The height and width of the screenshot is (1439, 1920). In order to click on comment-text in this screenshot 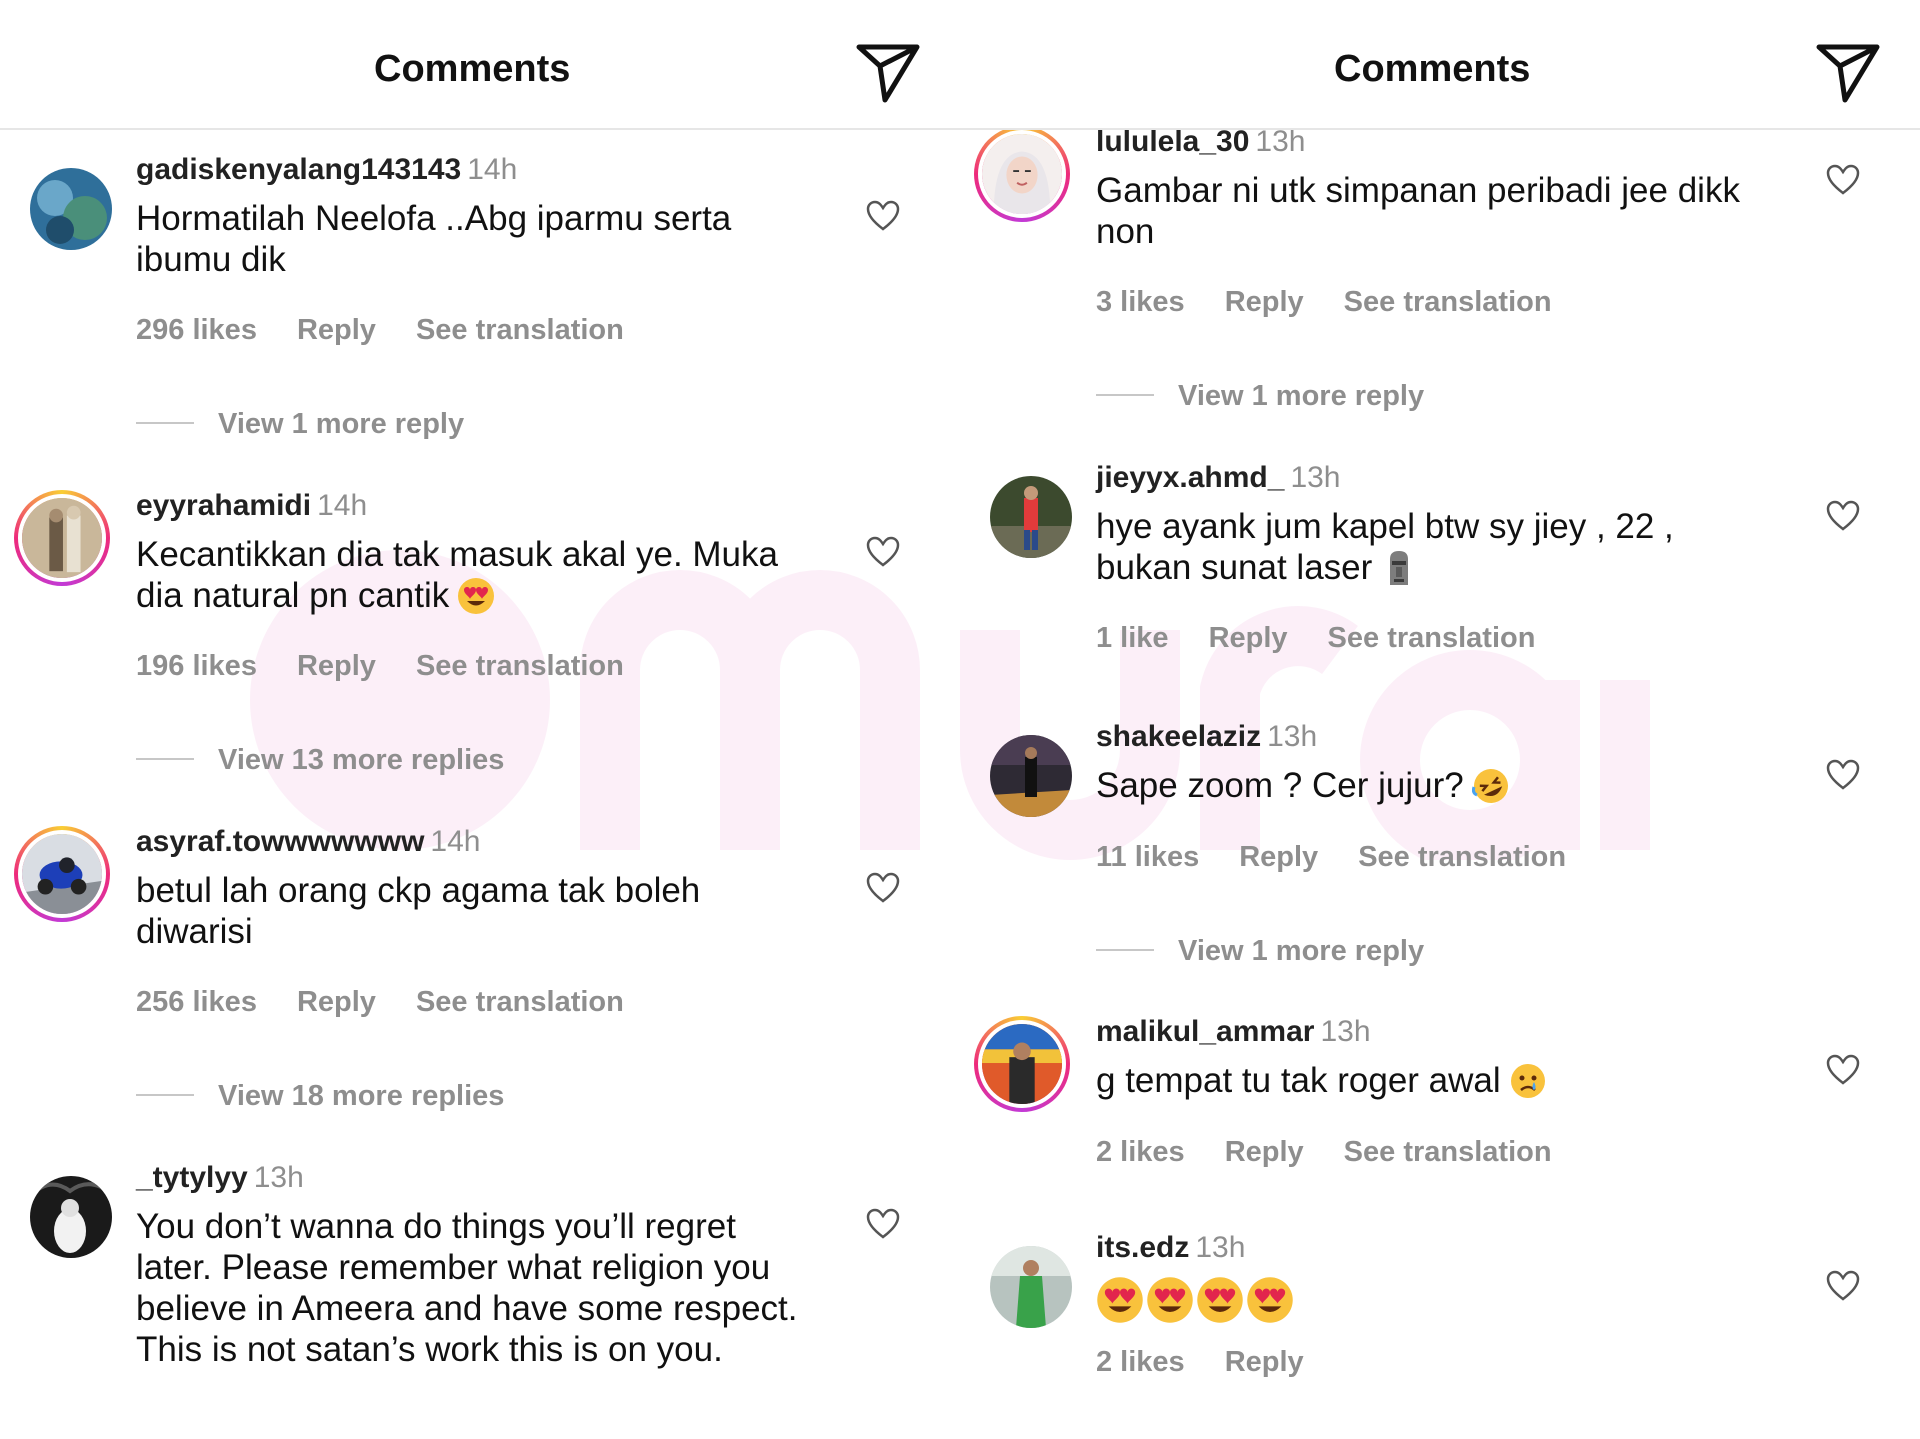, I will do `click(1436, 1300)`.